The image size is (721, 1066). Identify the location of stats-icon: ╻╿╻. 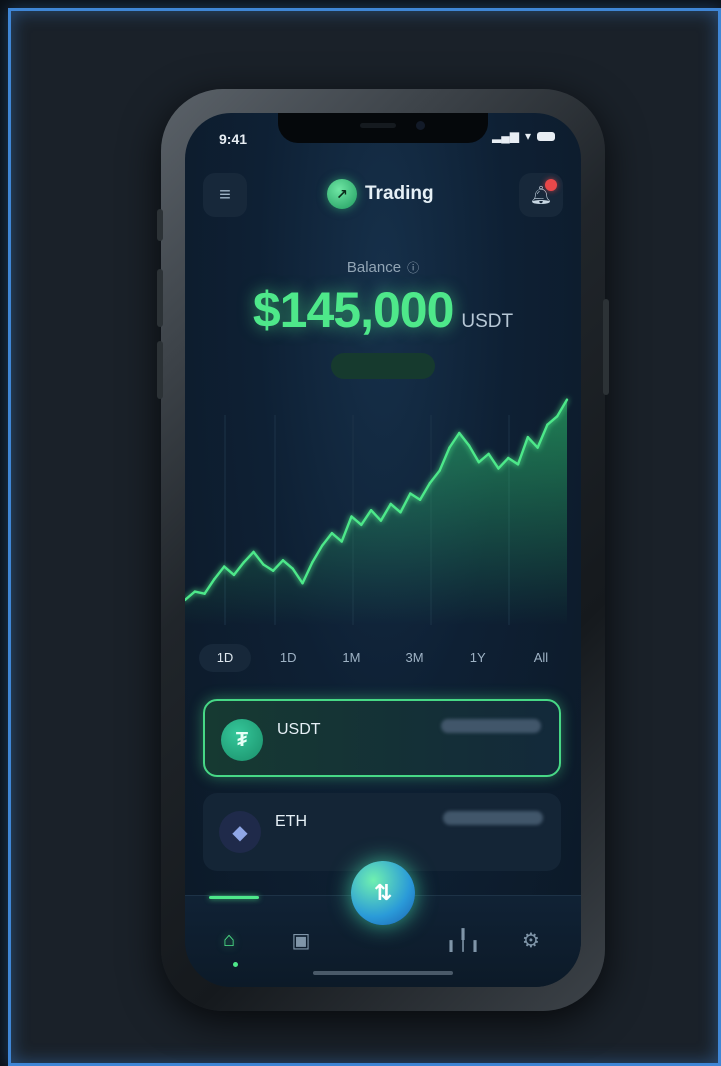
(463, 940).